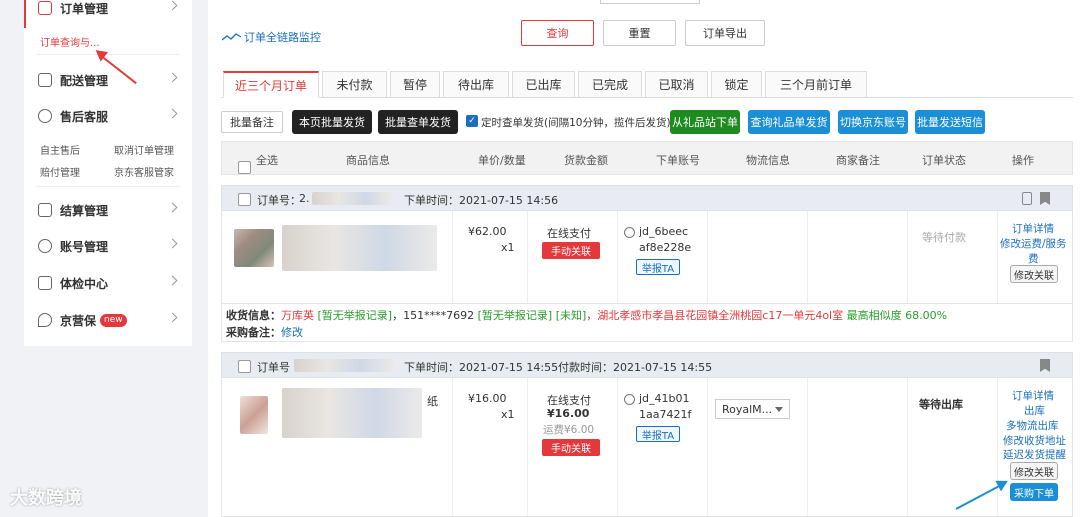  I want to click on col-amount: 货款金额, so click(586, 160).